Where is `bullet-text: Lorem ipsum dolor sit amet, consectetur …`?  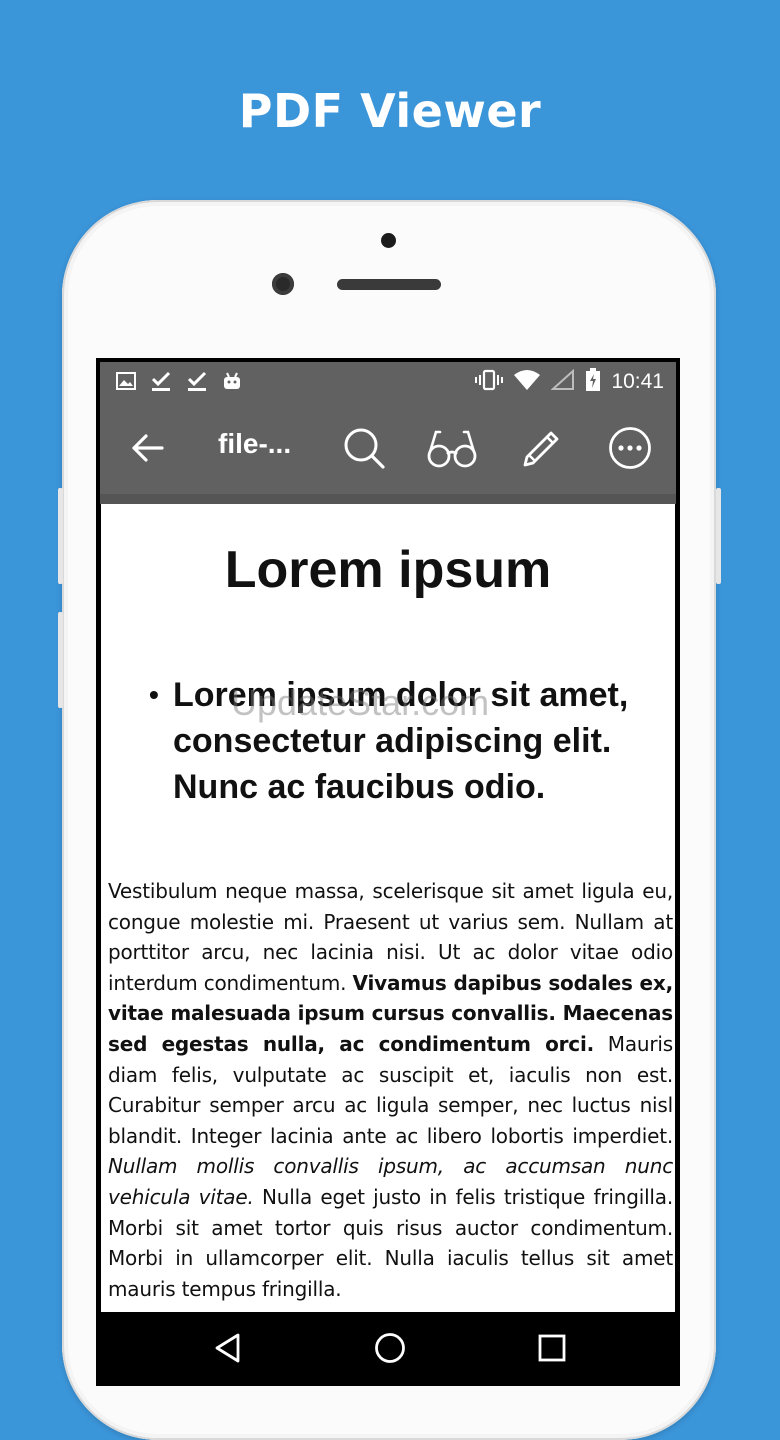 bullet-text: Lorem ipsum dolor sit amet, consectetur … is located at coordinates (401, 741).